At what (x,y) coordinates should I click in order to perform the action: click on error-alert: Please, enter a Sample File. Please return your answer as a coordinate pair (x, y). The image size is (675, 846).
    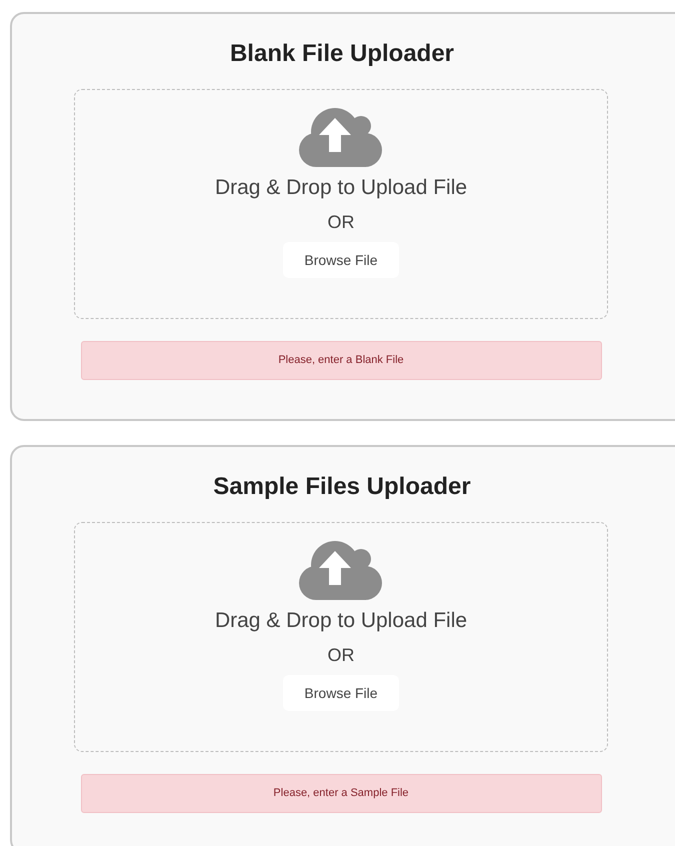
    Looking at the image, I should click on (341, 793).